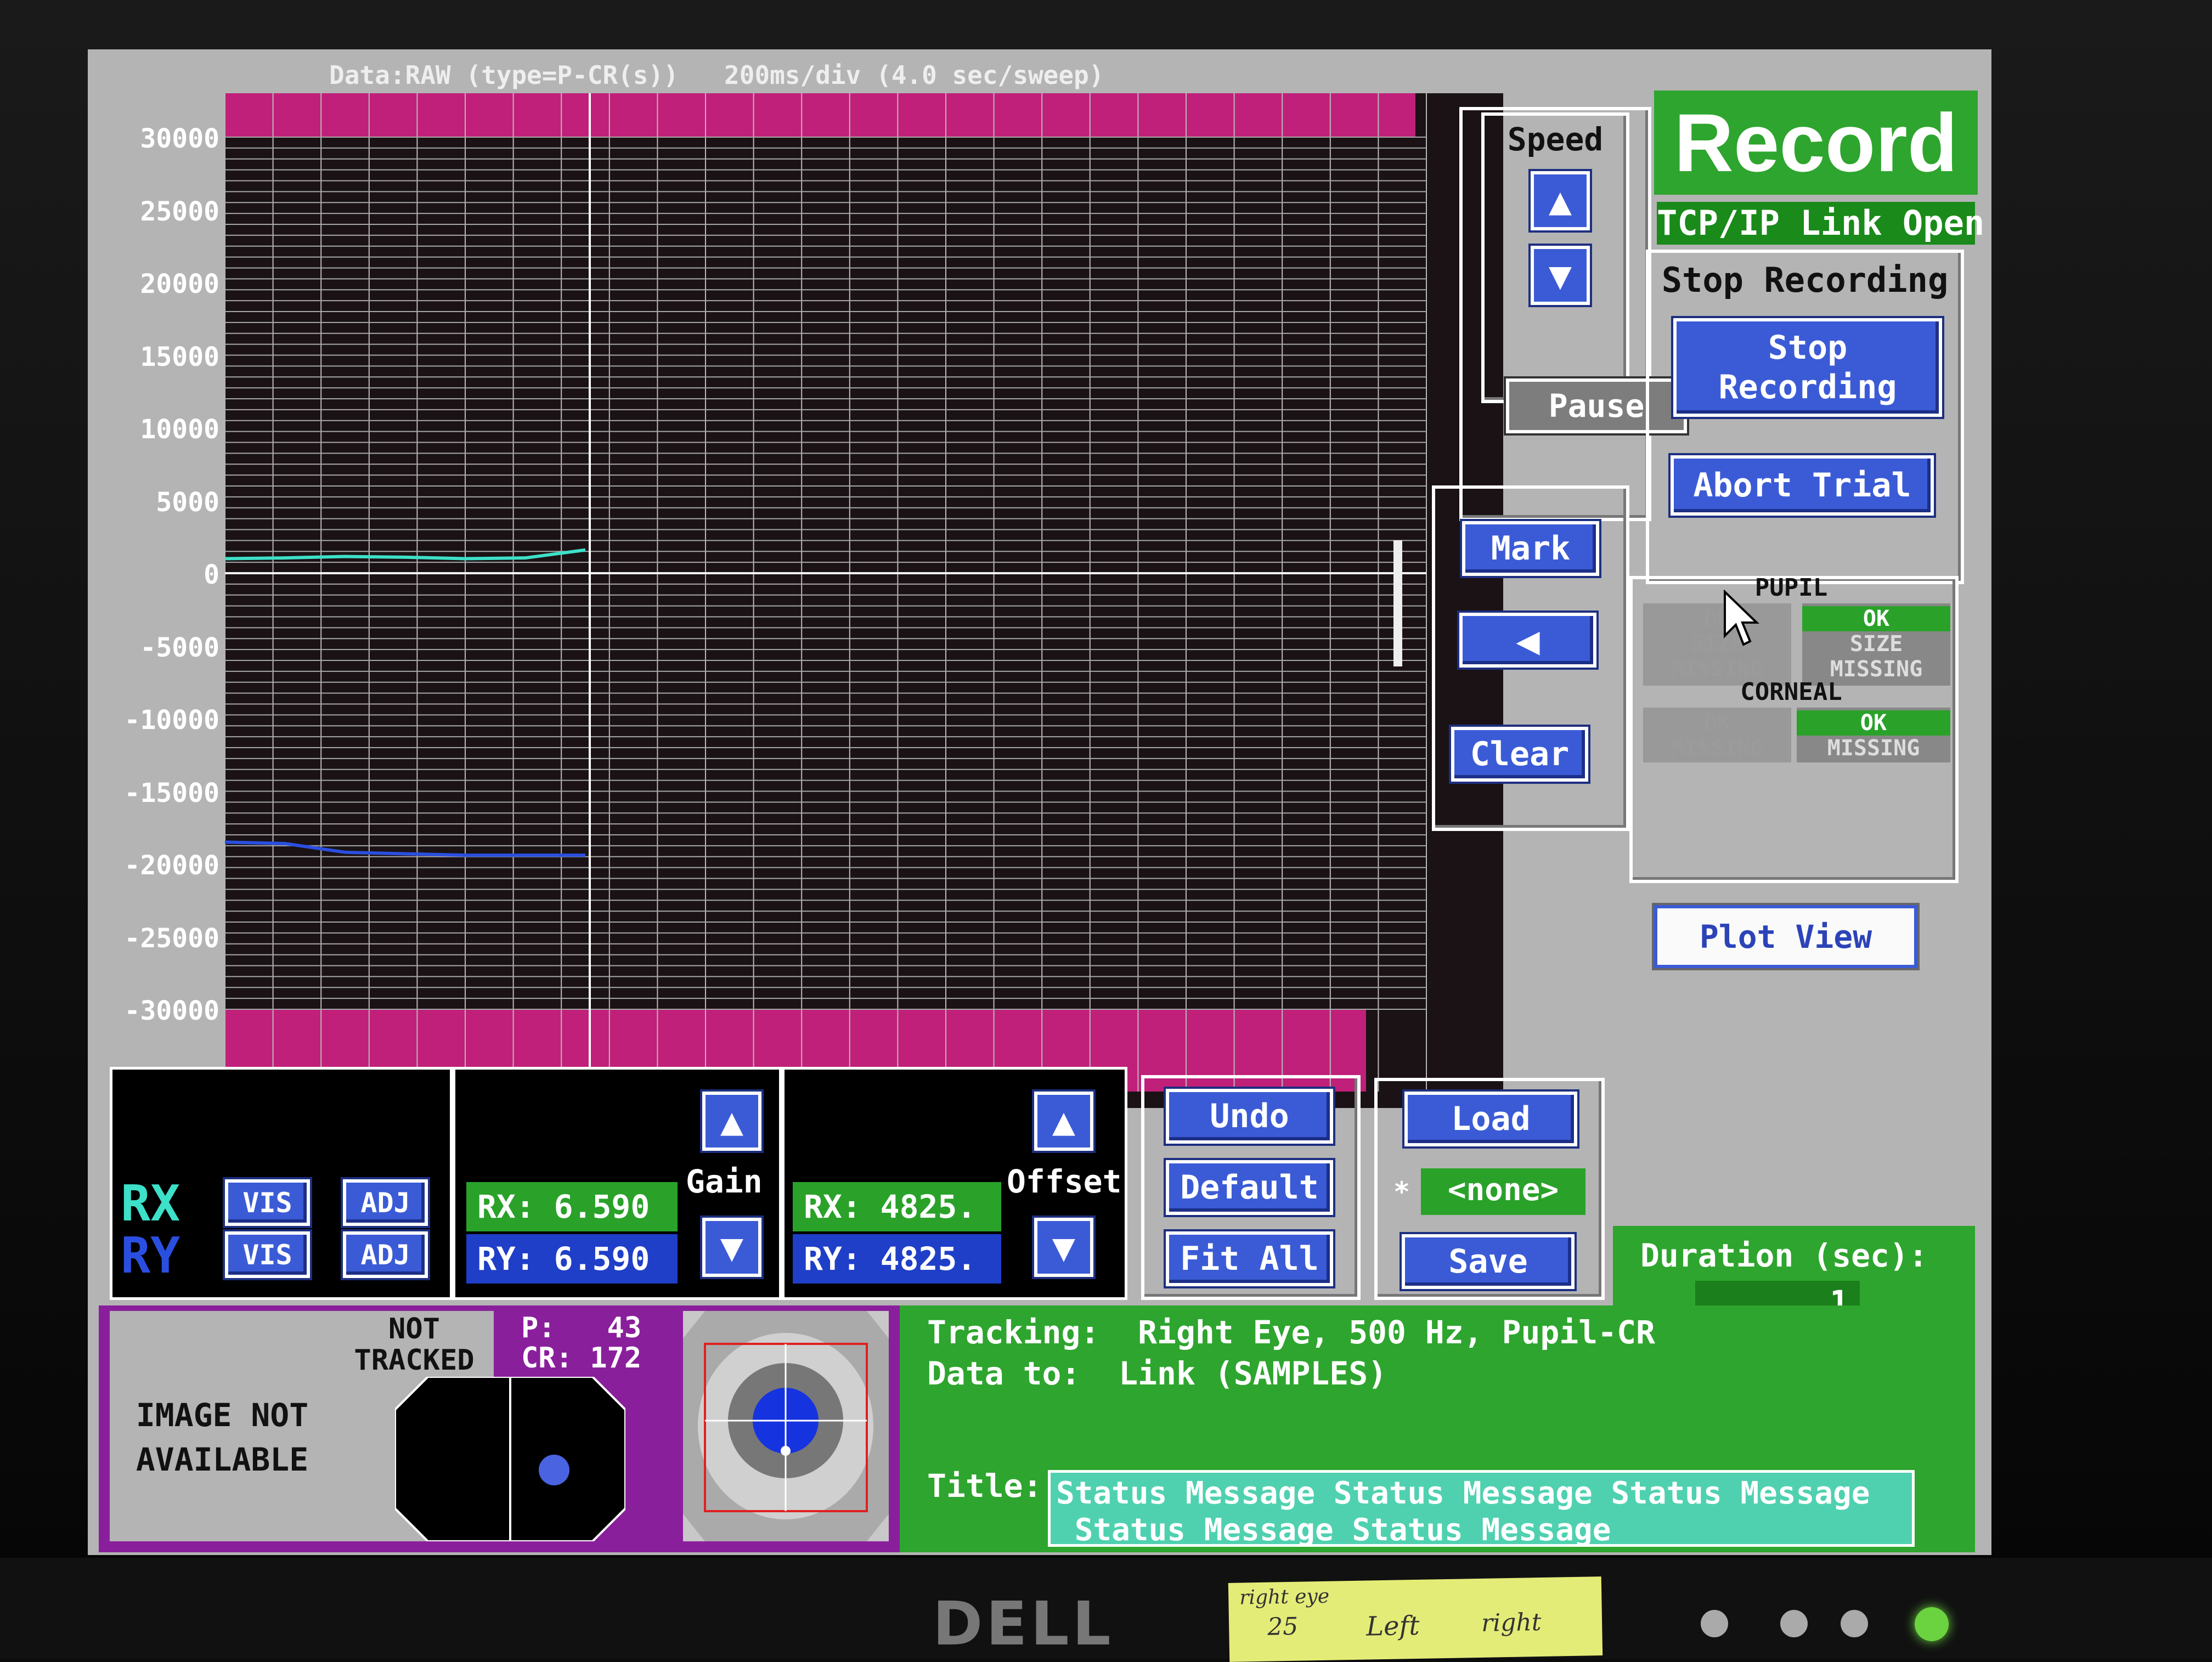 The image size is (2212, 1662). Describe the element at coordinates (386, 1202) in the screenshot. I see `rx-adj-button: ADJ` at that location.